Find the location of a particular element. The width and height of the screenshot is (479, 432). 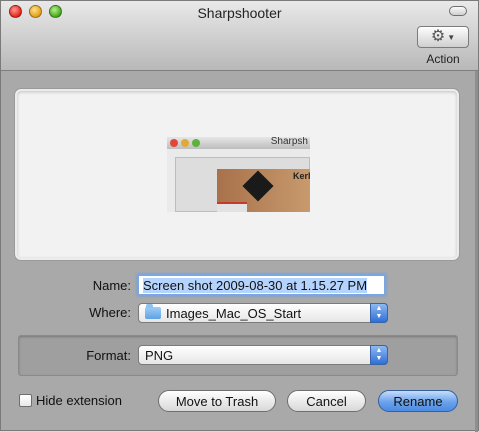

folder-icon is located at coordinates (153, 311).